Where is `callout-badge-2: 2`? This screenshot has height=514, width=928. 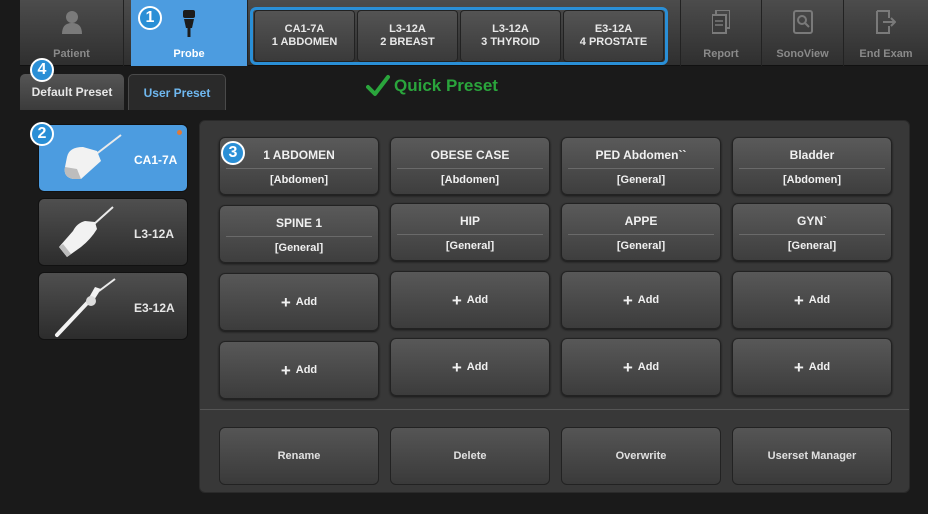 callout-badge-2: 2 is located at coordinates (42, 134).